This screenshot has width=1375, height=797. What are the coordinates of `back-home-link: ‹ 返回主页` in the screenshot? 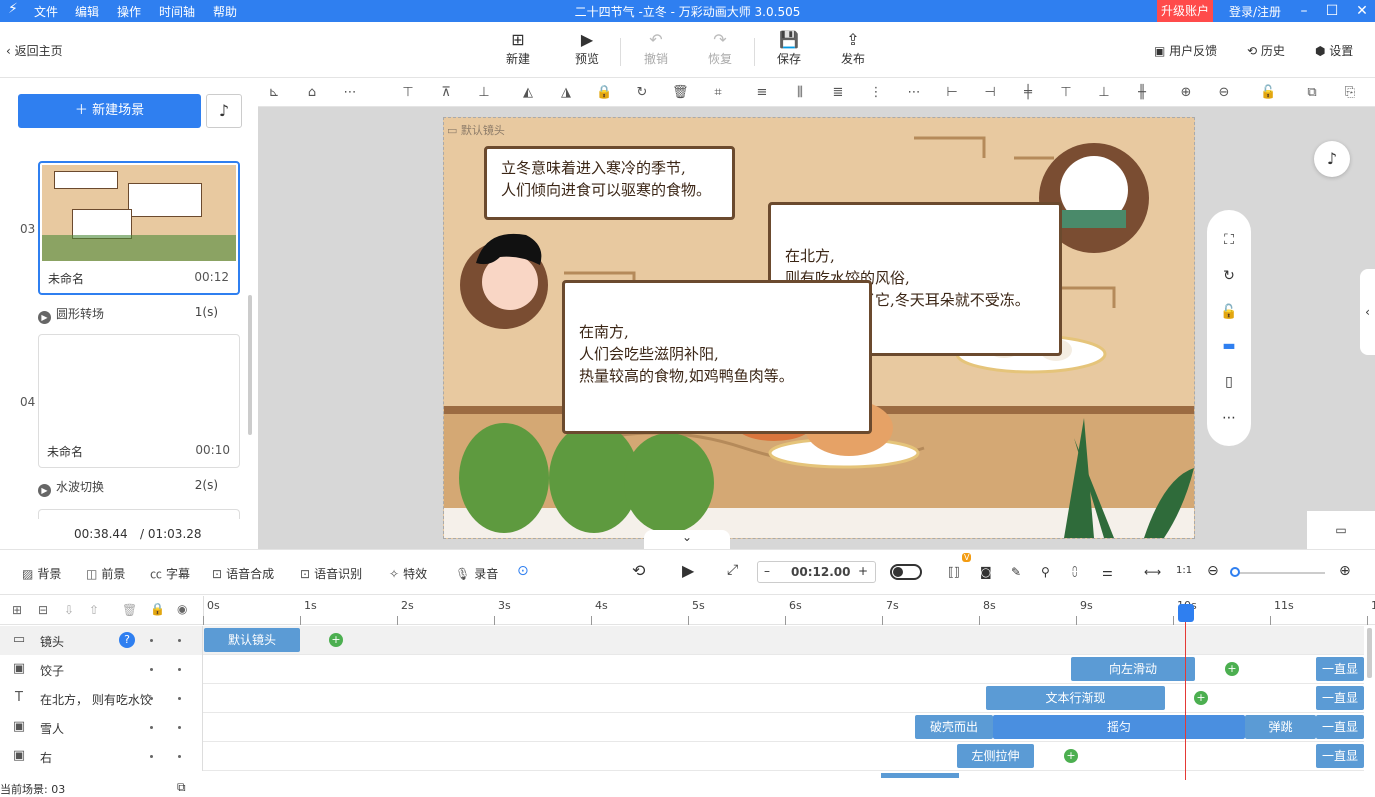 It's located at (34, 50).